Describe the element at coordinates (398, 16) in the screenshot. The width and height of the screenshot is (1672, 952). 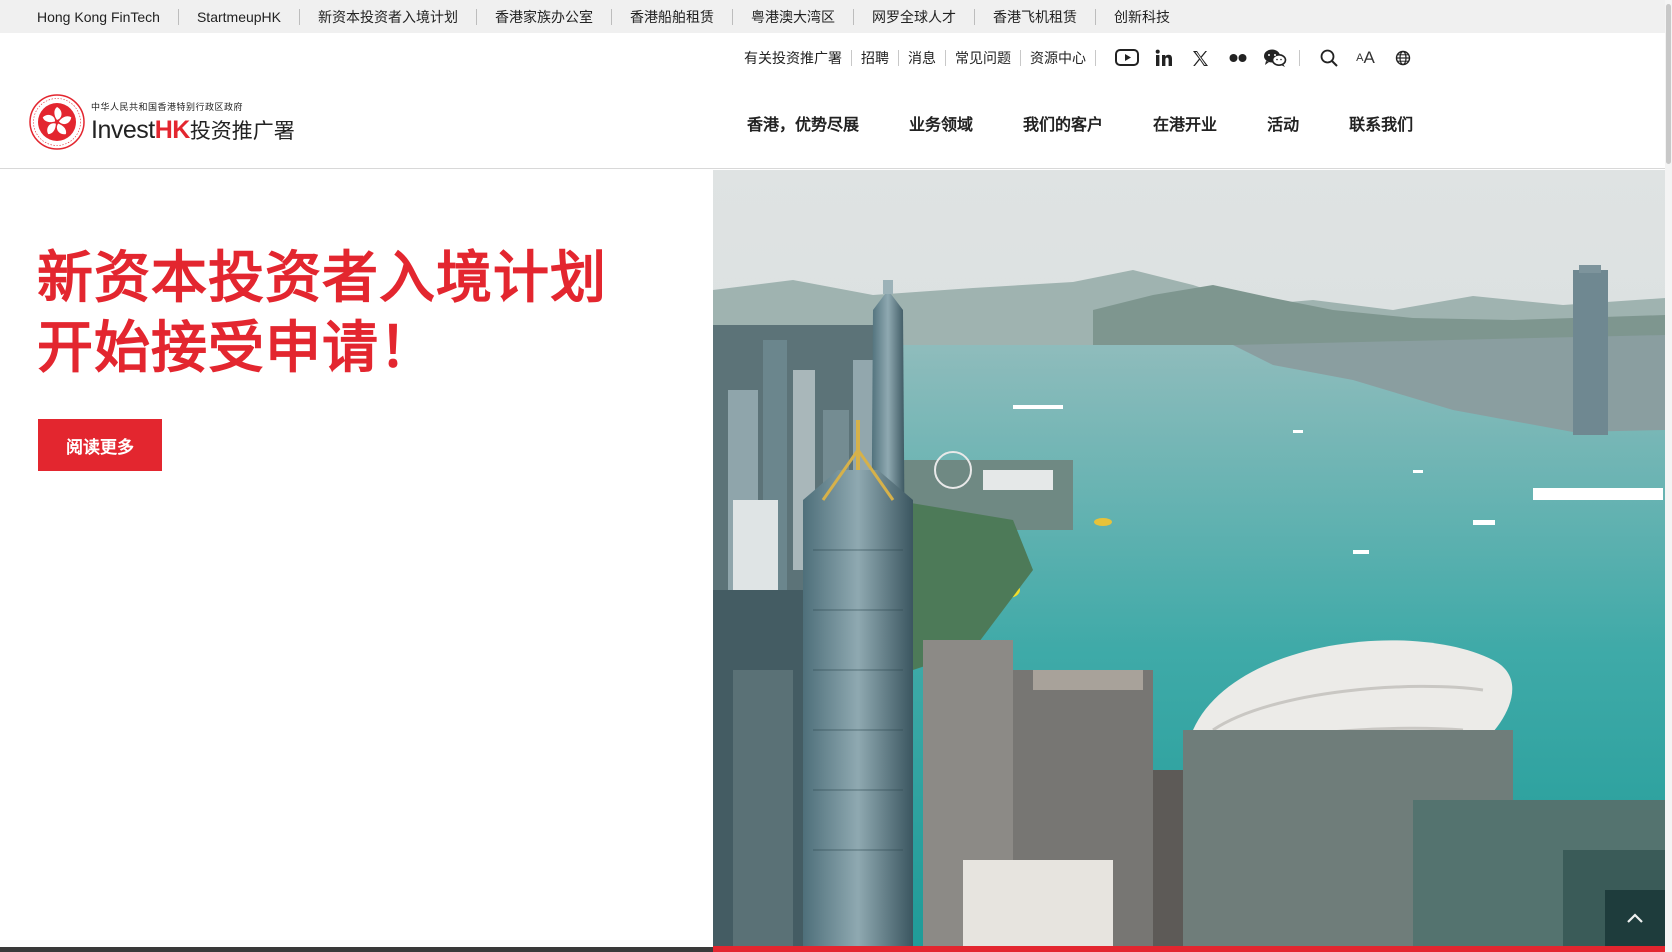
I see `topbar-link-investor-scheme: 新资本投资者入境计划` at that location.